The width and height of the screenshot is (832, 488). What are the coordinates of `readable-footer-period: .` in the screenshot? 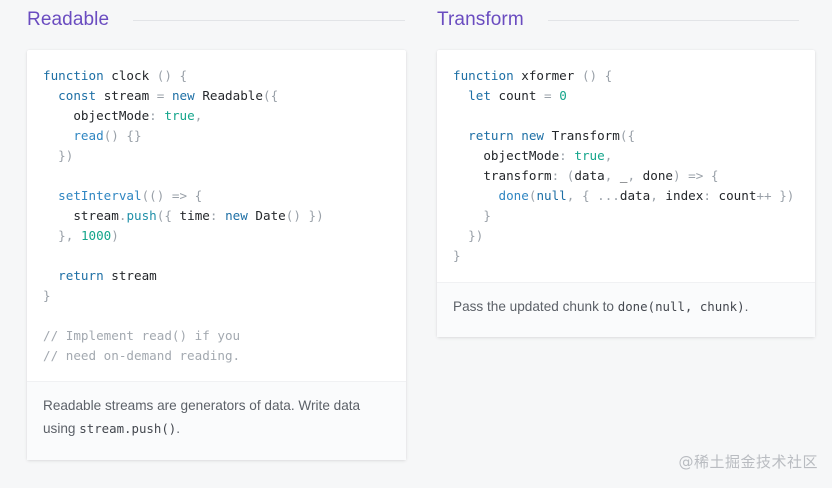 It's located at (178, 428).